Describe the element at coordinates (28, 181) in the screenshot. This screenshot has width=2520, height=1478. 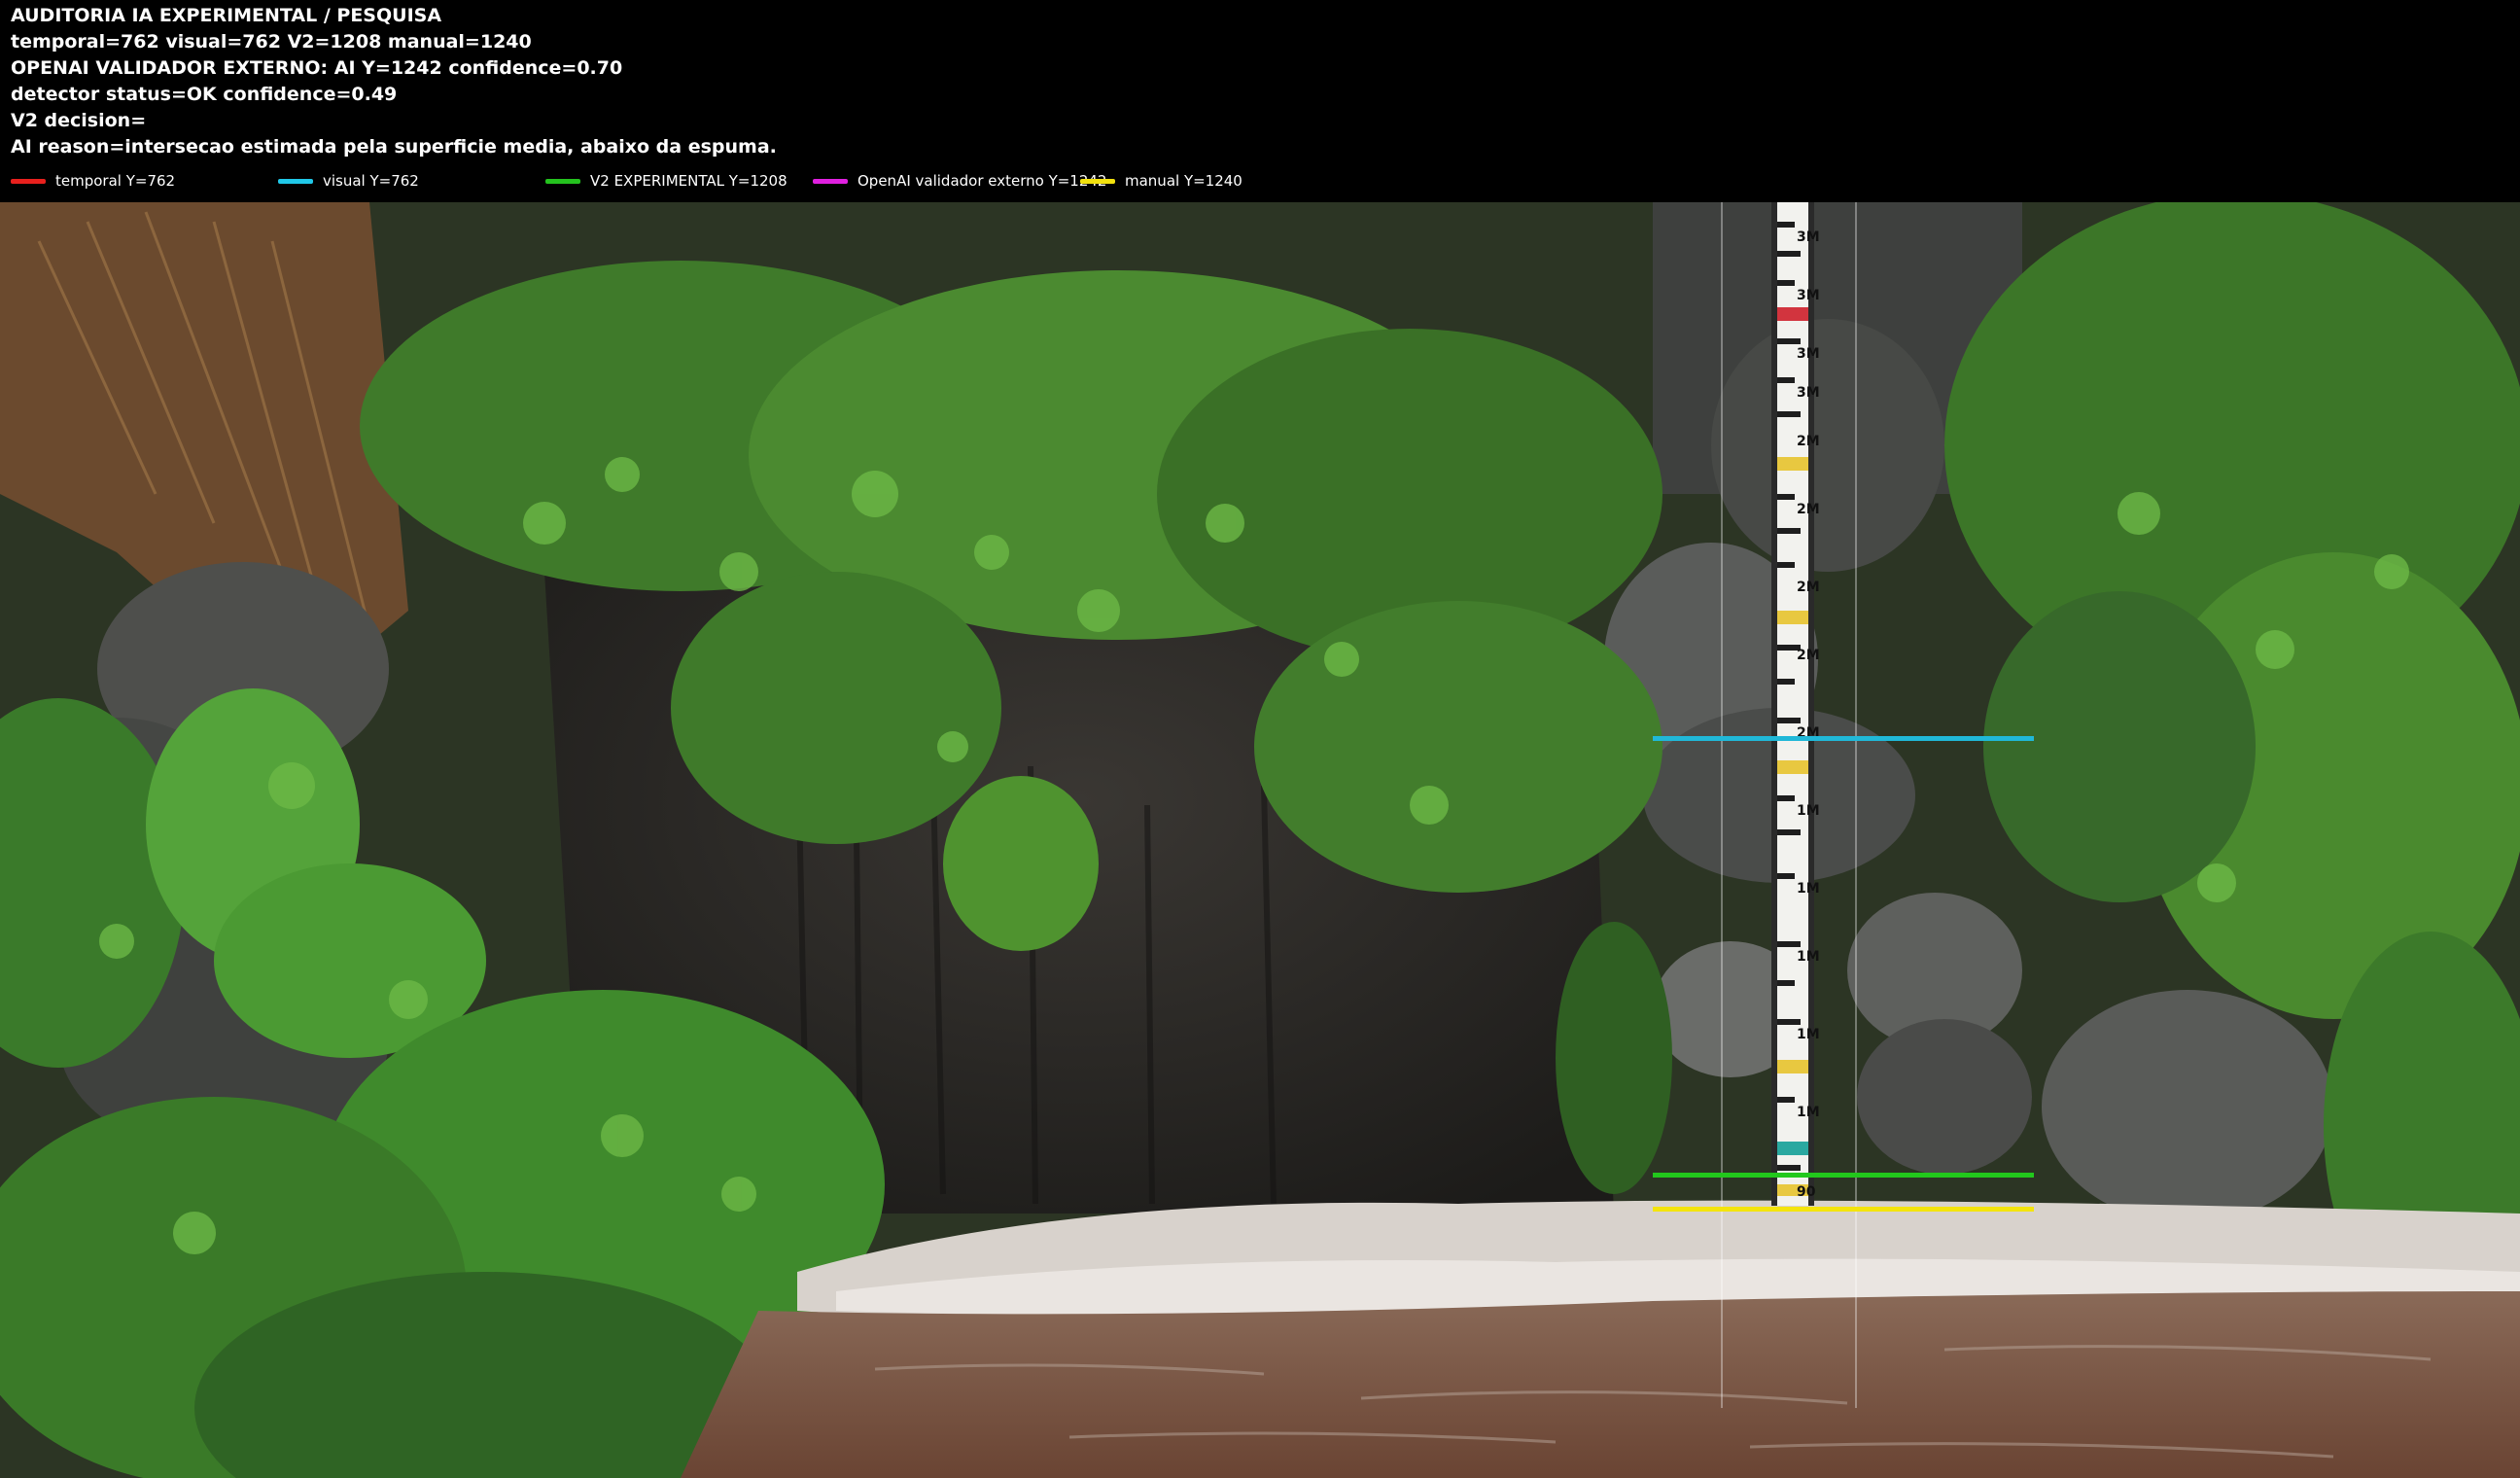
I see `legend-swatch-temporal` at that location.